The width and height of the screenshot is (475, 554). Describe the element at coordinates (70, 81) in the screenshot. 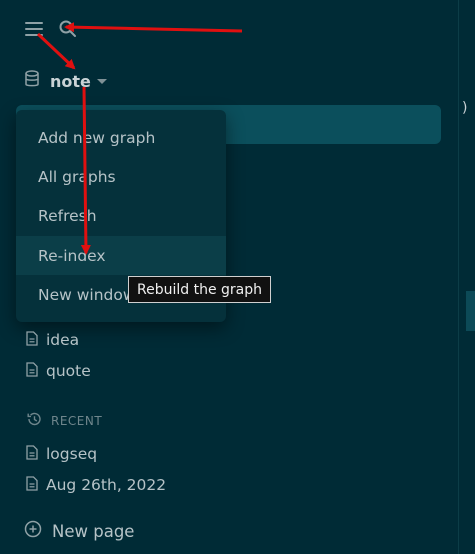

I see `graph-name: note` at that location.